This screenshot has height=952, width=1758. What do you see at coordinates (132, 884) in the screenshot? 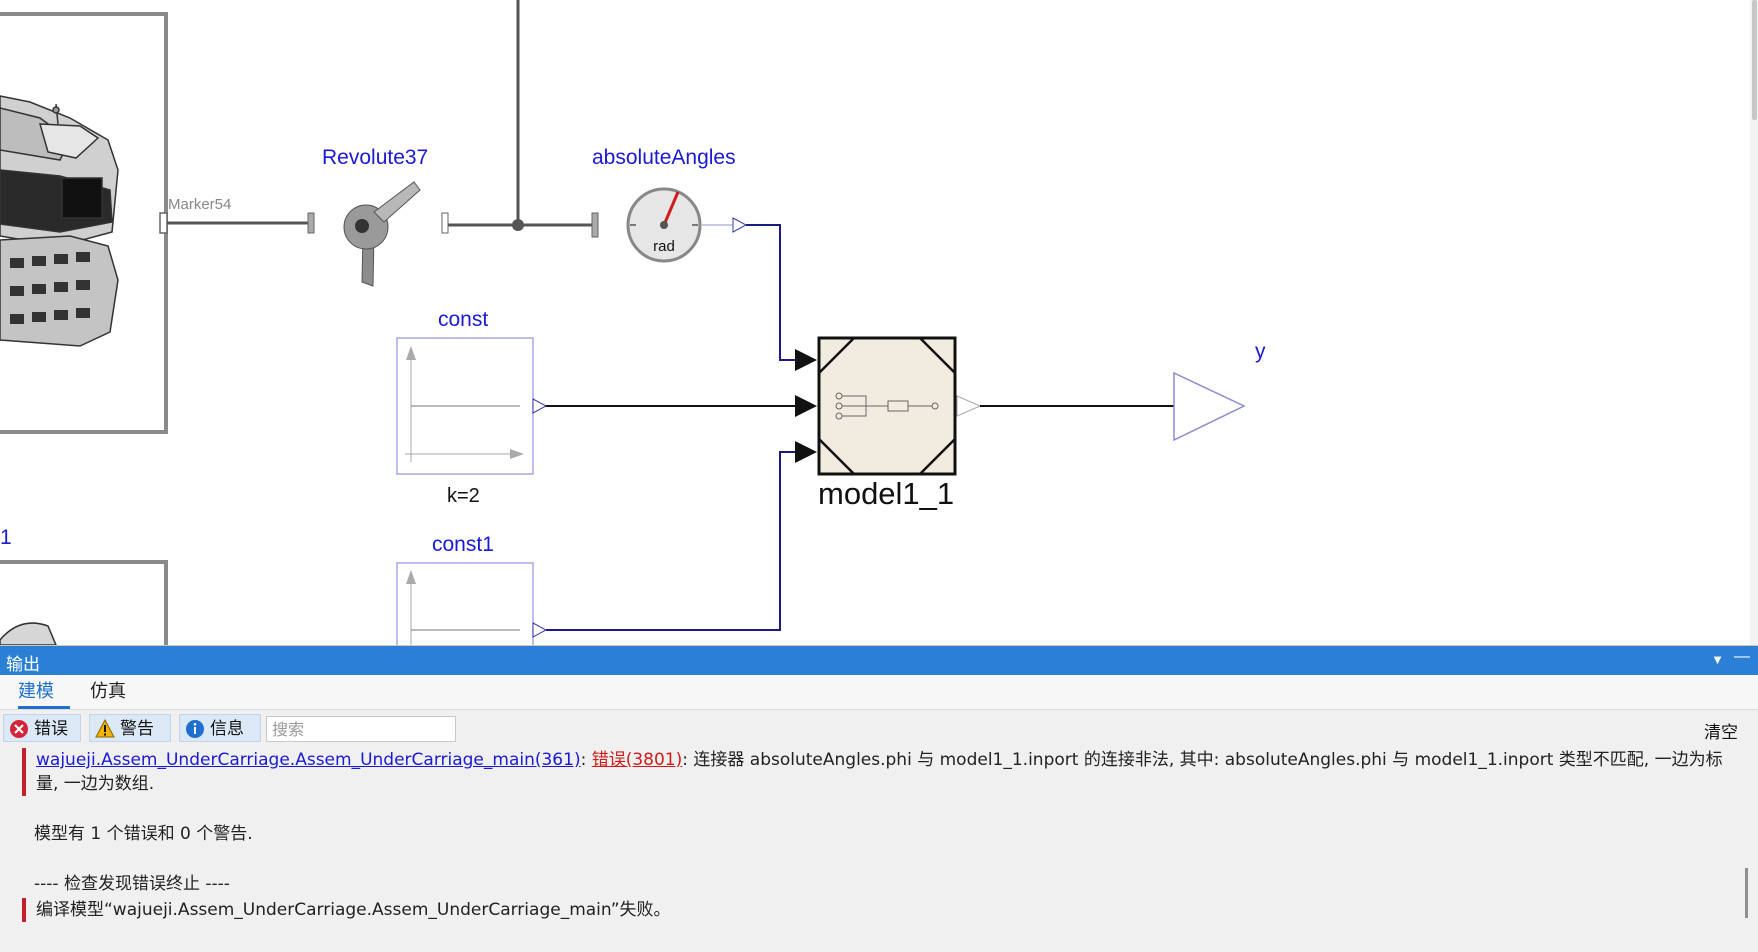
I see `stop-message: ---- 检查发现错误终止 ----` at bounding box center [132, 884].